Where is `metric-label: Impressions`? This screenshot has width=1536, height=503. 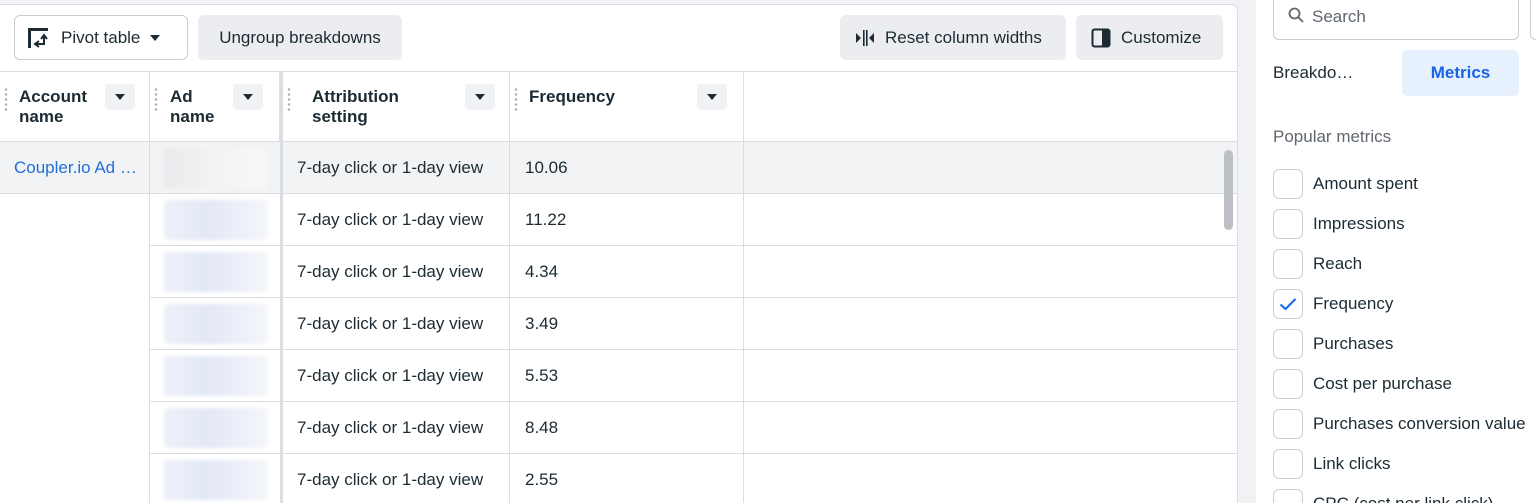
metric-label: Impressions is located at coordinates (1359, 223).